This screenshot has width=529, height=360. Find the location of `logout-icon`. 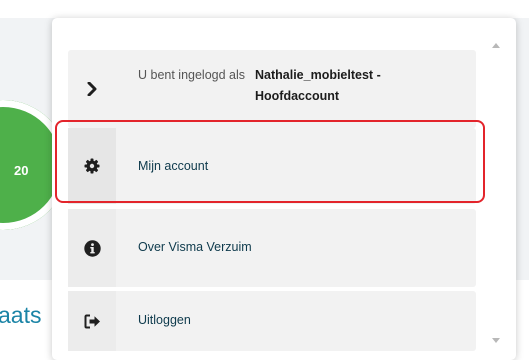

logout-icon is located at coordinates (92, 321).